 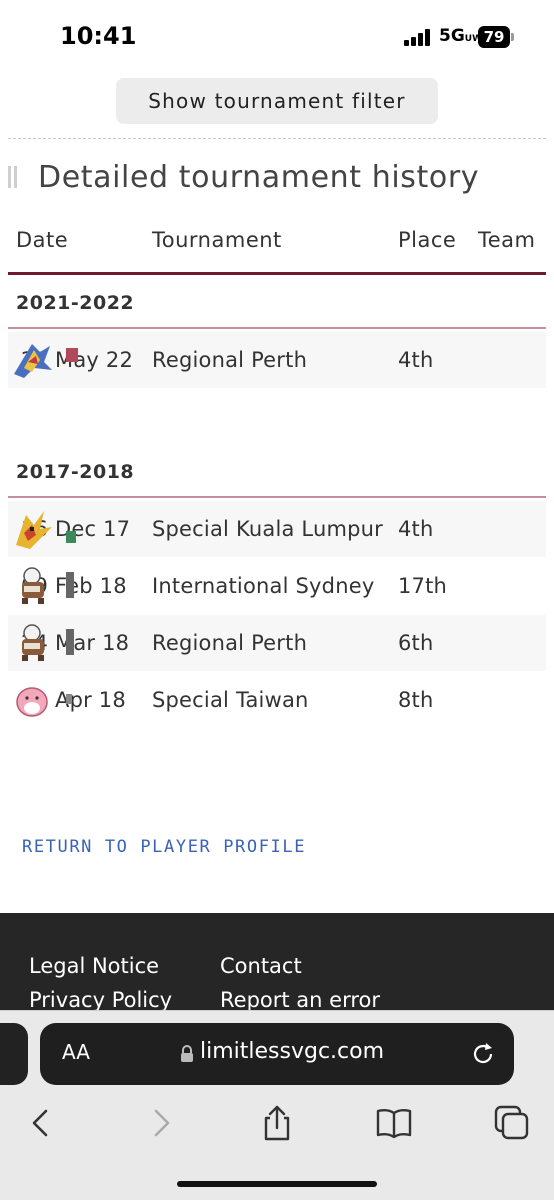 What do you see at coordinates (94, 966) in the screenshot?
I see `legal-notice-link: Legal Notice` at bounding box center [94, 966].